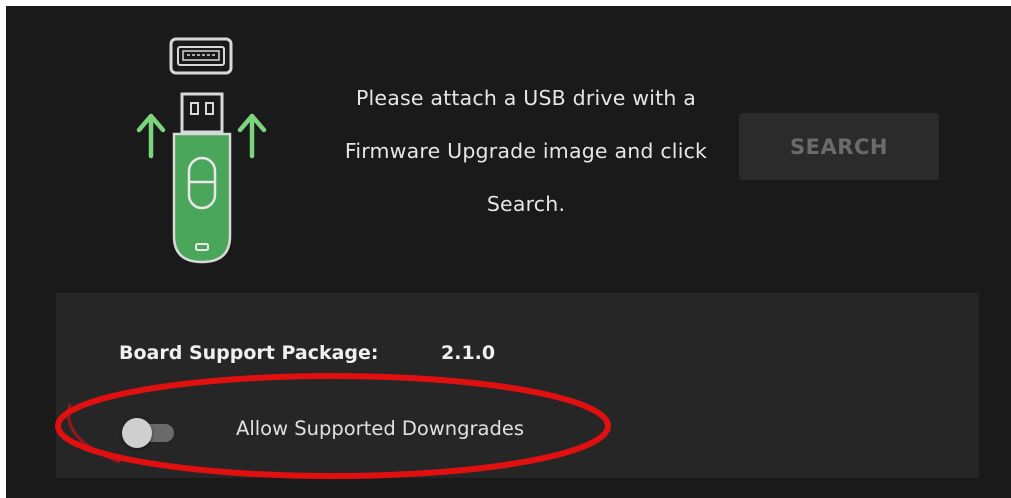 The image size is (1011, 498). I want to click on allow-downgrades-label: Allow Supported Downgrades, so click(380, 428).